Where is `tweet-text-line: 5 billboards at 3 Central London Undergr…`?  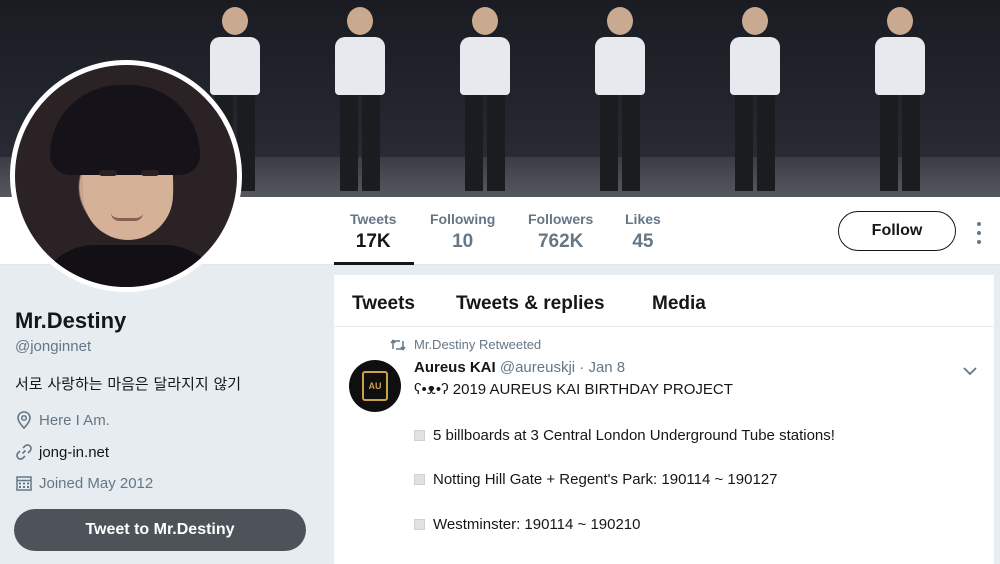
tweet-text-line: 5 billboards at 3 Central London Undergr… is located at coordinates (624, 435).